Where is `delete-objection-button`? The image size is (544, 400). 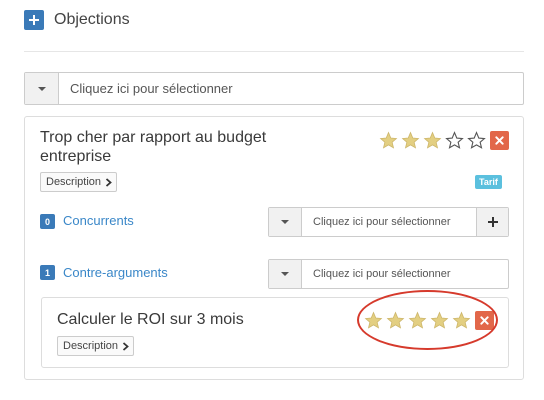
delete-objection-button is located at coordinates (499, 140).